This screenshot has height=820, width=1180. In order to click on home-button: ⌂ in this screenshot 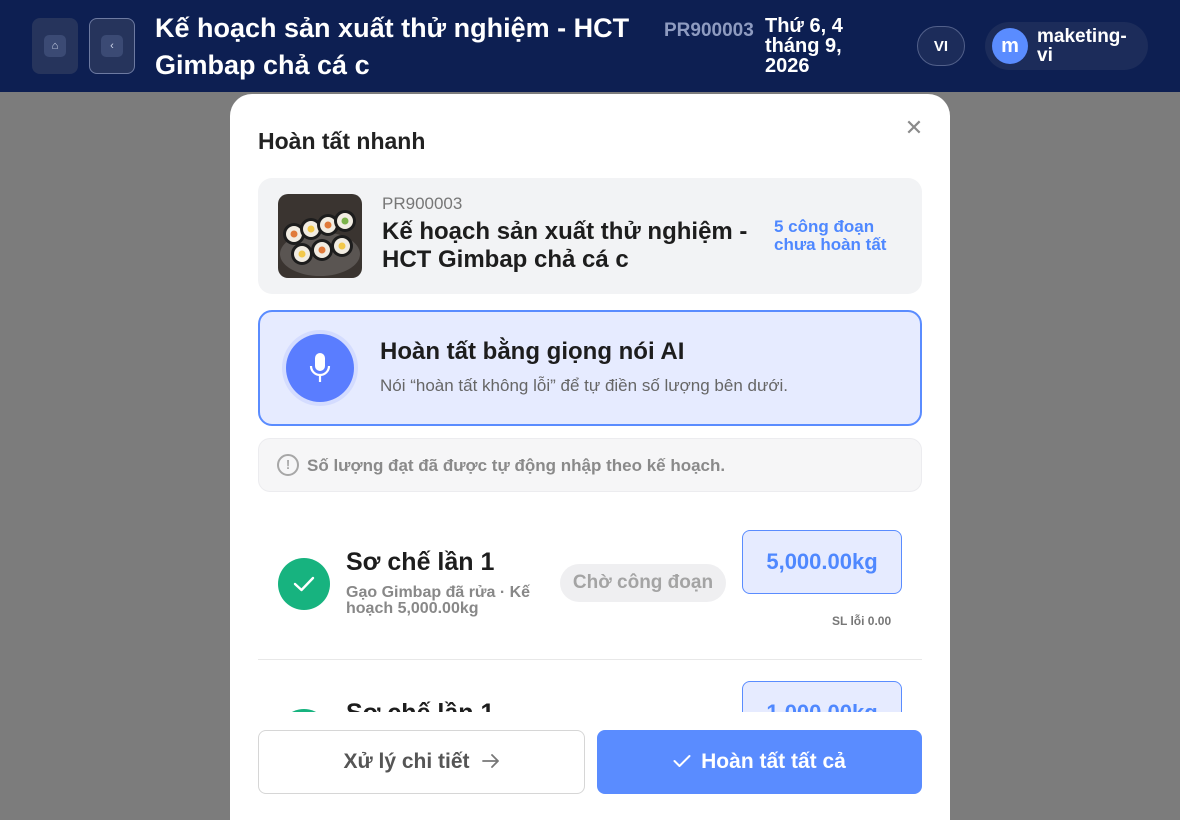, I will do `click(55, 46)`.